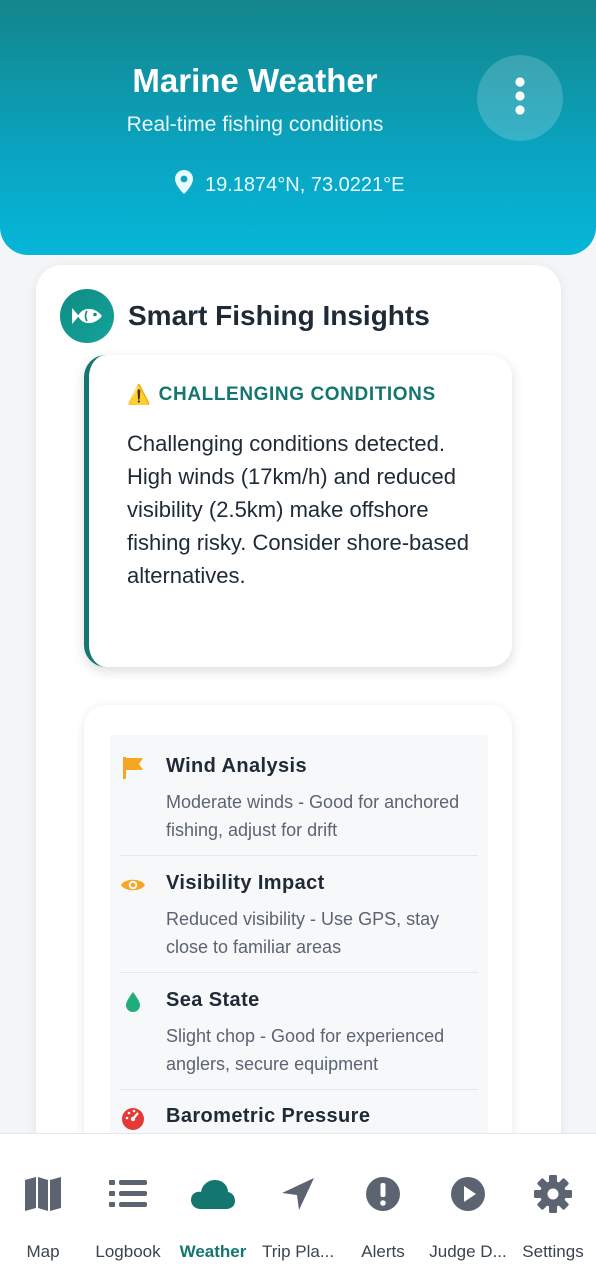 The height and width of the screenshot is (1280, 596). I want to click on more-vertical-icon, so click(520, 98).